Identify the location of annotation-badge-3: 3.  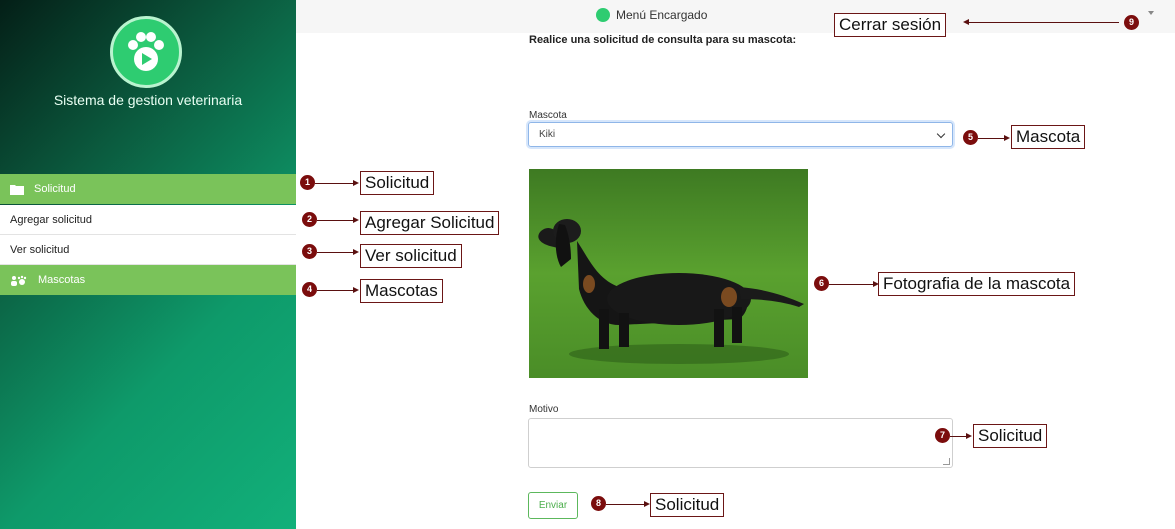
(309, 251).